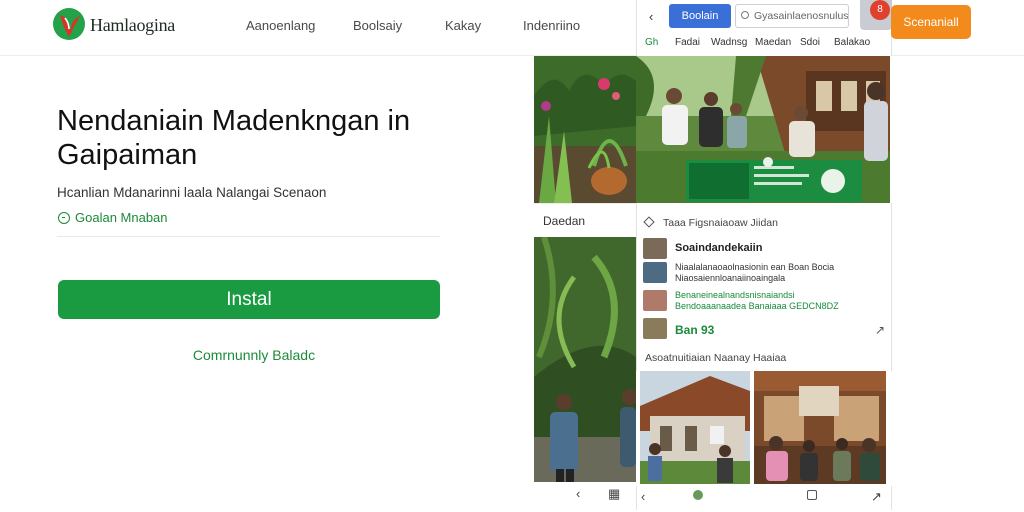  Describe the element at coordinates (614, 494) in the screenshot. I see `grid-icon: ▦` at that location.